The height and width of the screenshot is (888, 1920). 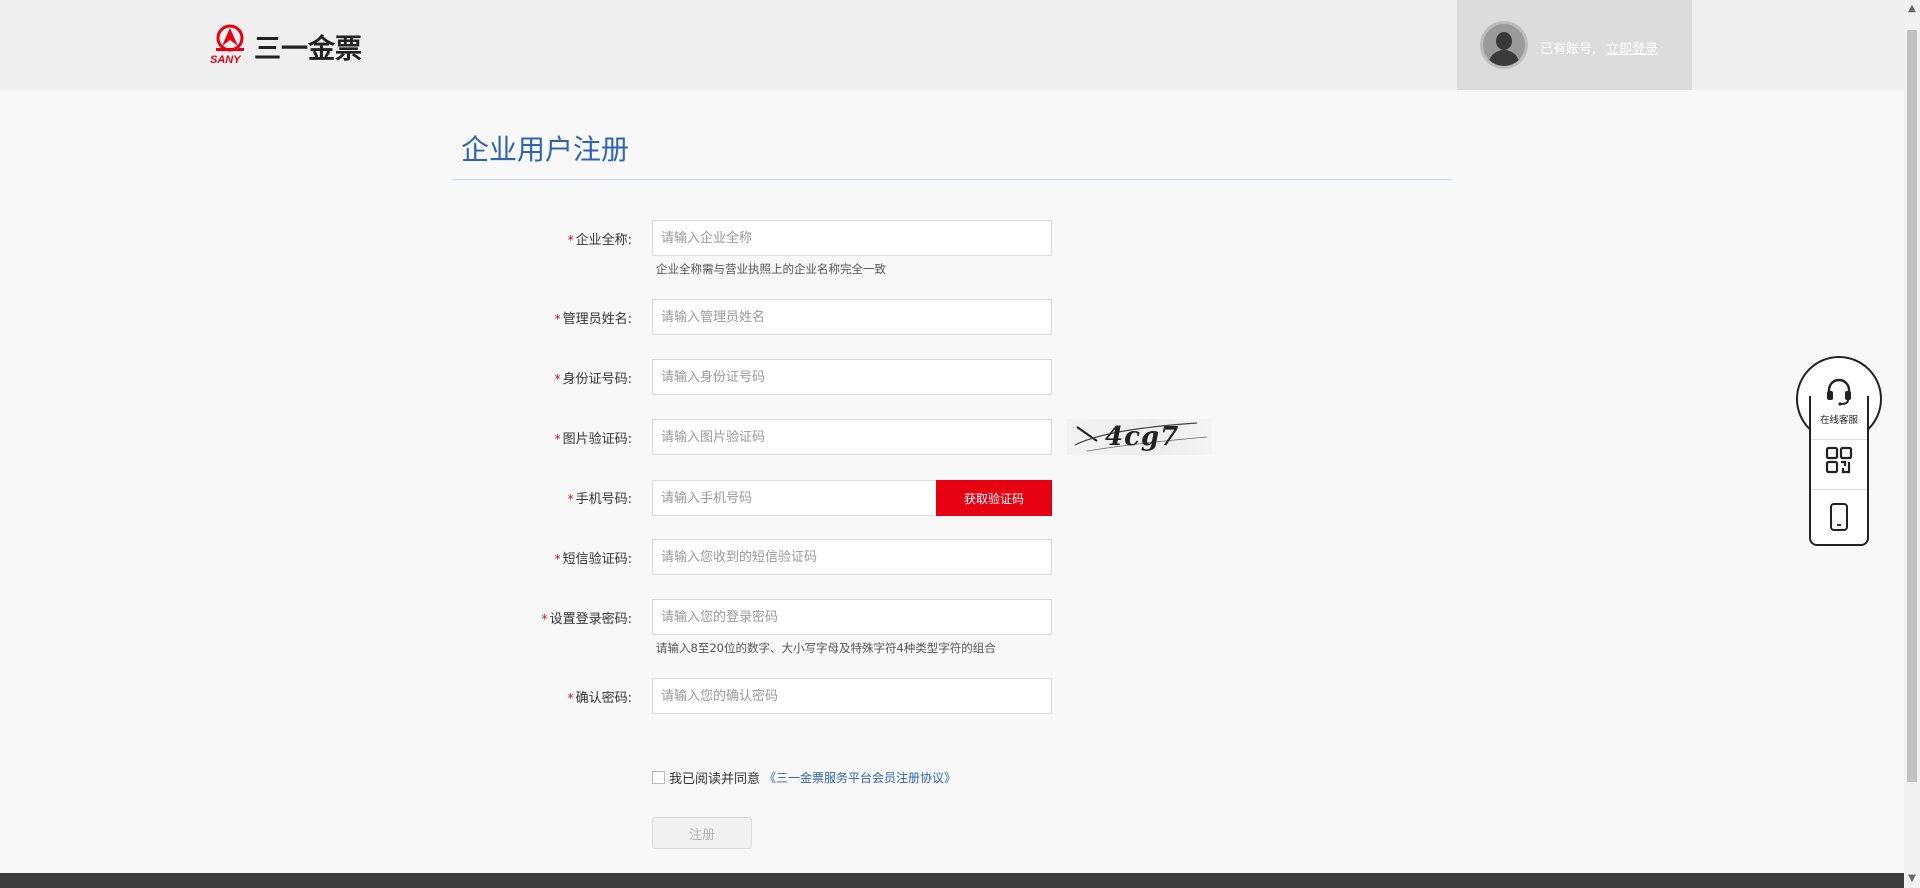 I want to click on scroll-thumb, so click(x=1912, y=406).